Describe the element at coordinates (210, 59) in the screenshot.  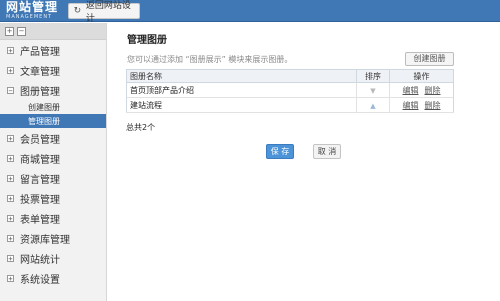
I see `hint-text: 您可以通过添加 “图册展示” 模块来展示图册。` at that location.